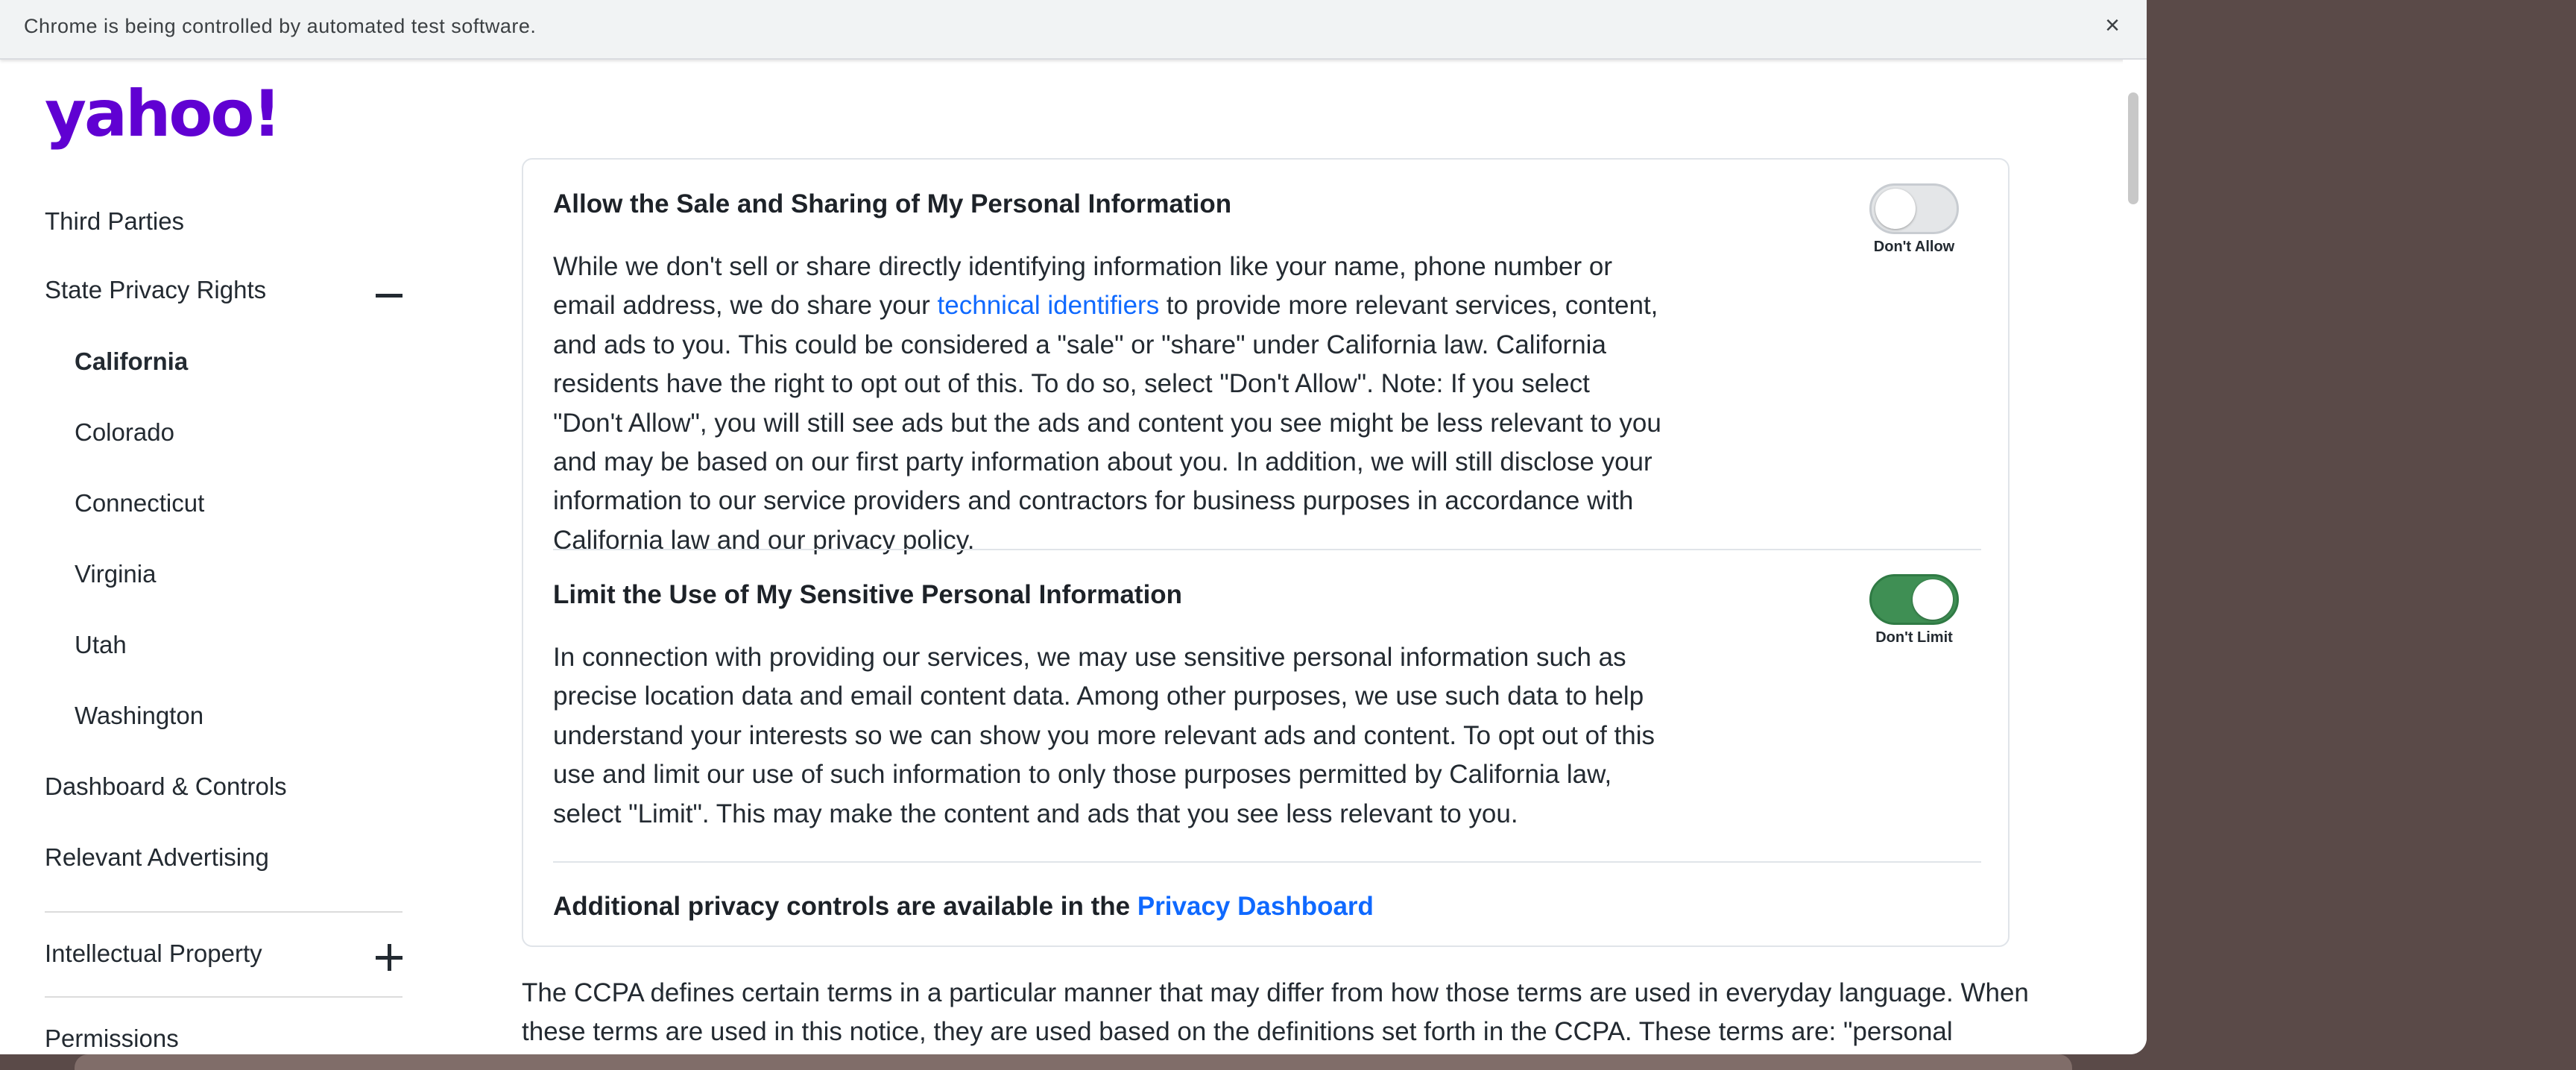 This screenshot has width=2576, height=1070. What do you see at coordinates (389, 958) in the screenshot?
I see `expand-plus-icon` at bounding box center [389, 958].